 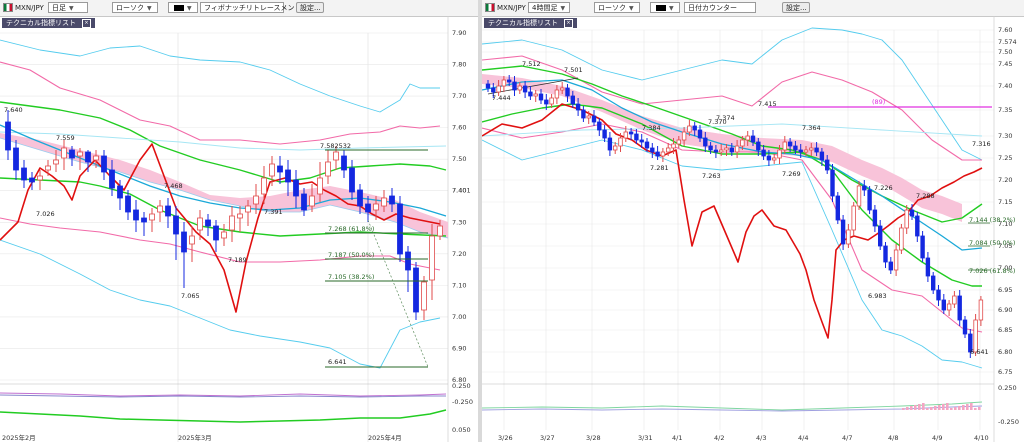 What do you see at coordinates (505, 438) in the screenshot?
I see `x-tick-label: 3/26` at bounding box center [505, 438].